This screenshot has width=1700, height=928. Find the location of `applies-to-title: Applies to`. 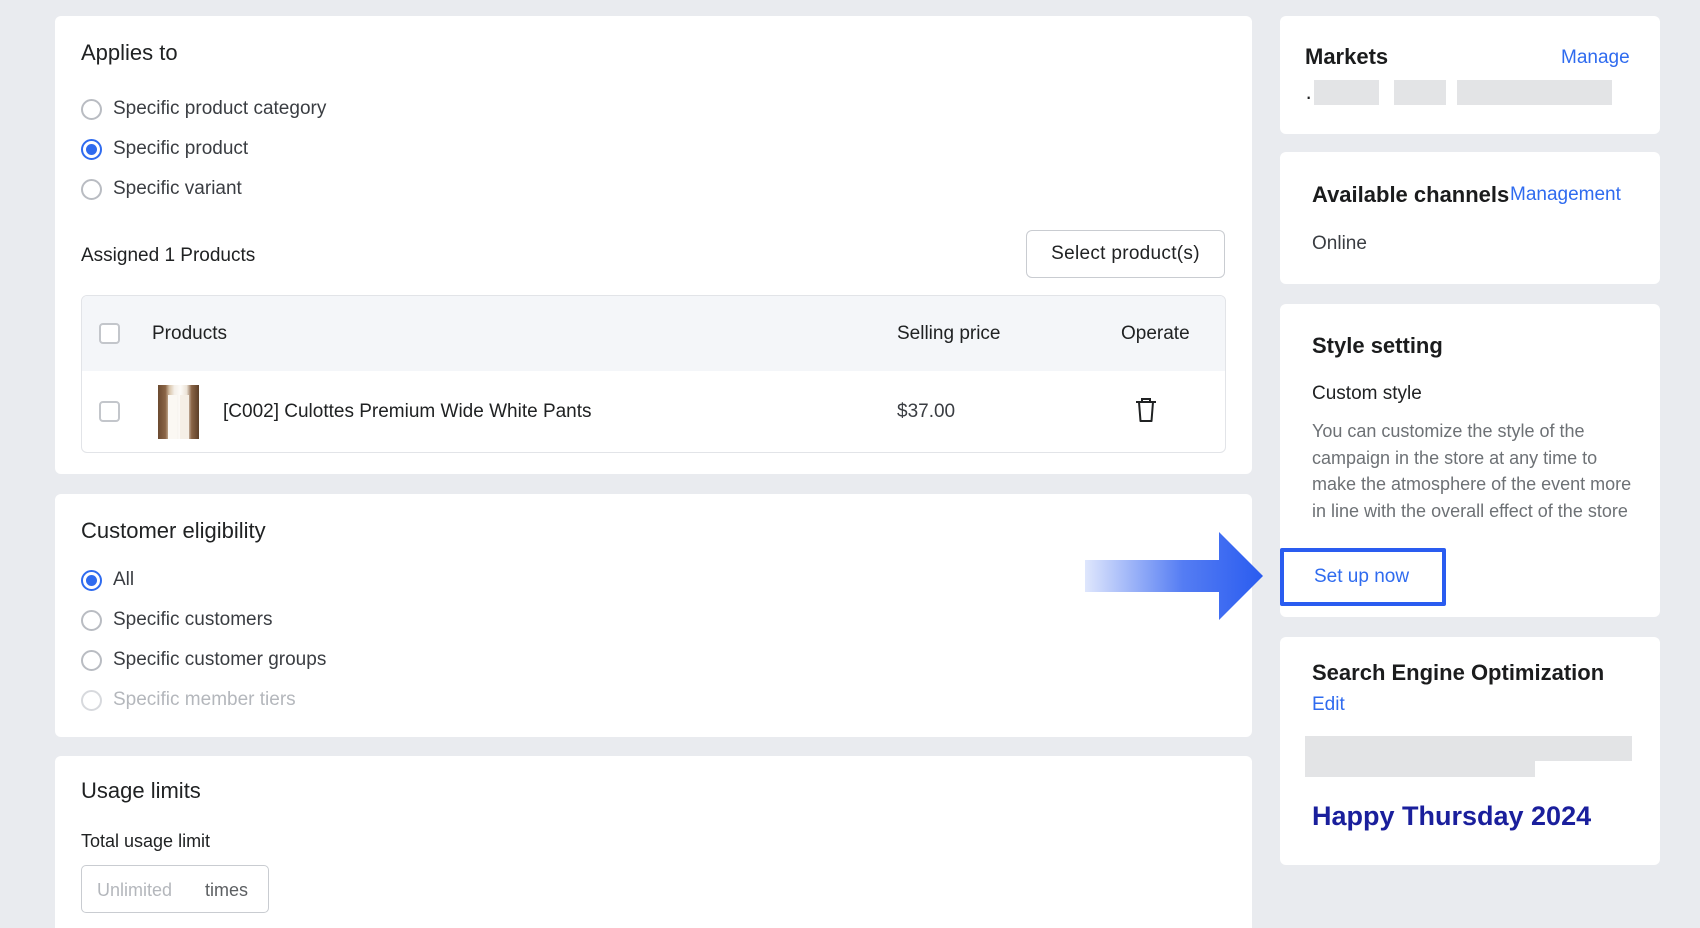

applies-to-title: Applies to is located at coordinates (129, 52).